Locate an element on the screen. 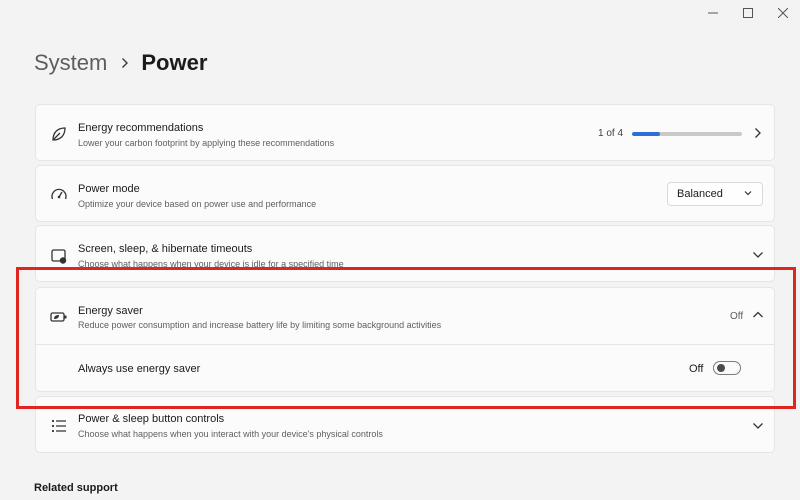 The width and height of the screenshot is (800, 500). energy-saver-title: Energy saver is located at coordinates (110, 311).